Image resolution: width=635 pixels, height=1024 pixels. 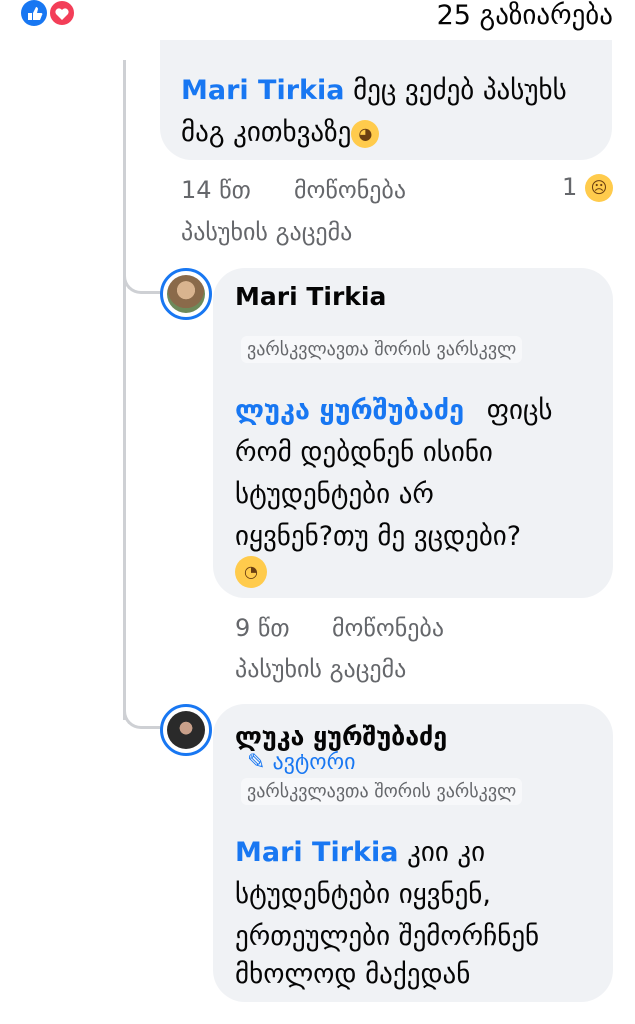 What do you see at coordinates (341, 736) in the screenshot?
I see `commenter-name: ლუკა ყურშუბაძე` at bounding box center [341, 736].